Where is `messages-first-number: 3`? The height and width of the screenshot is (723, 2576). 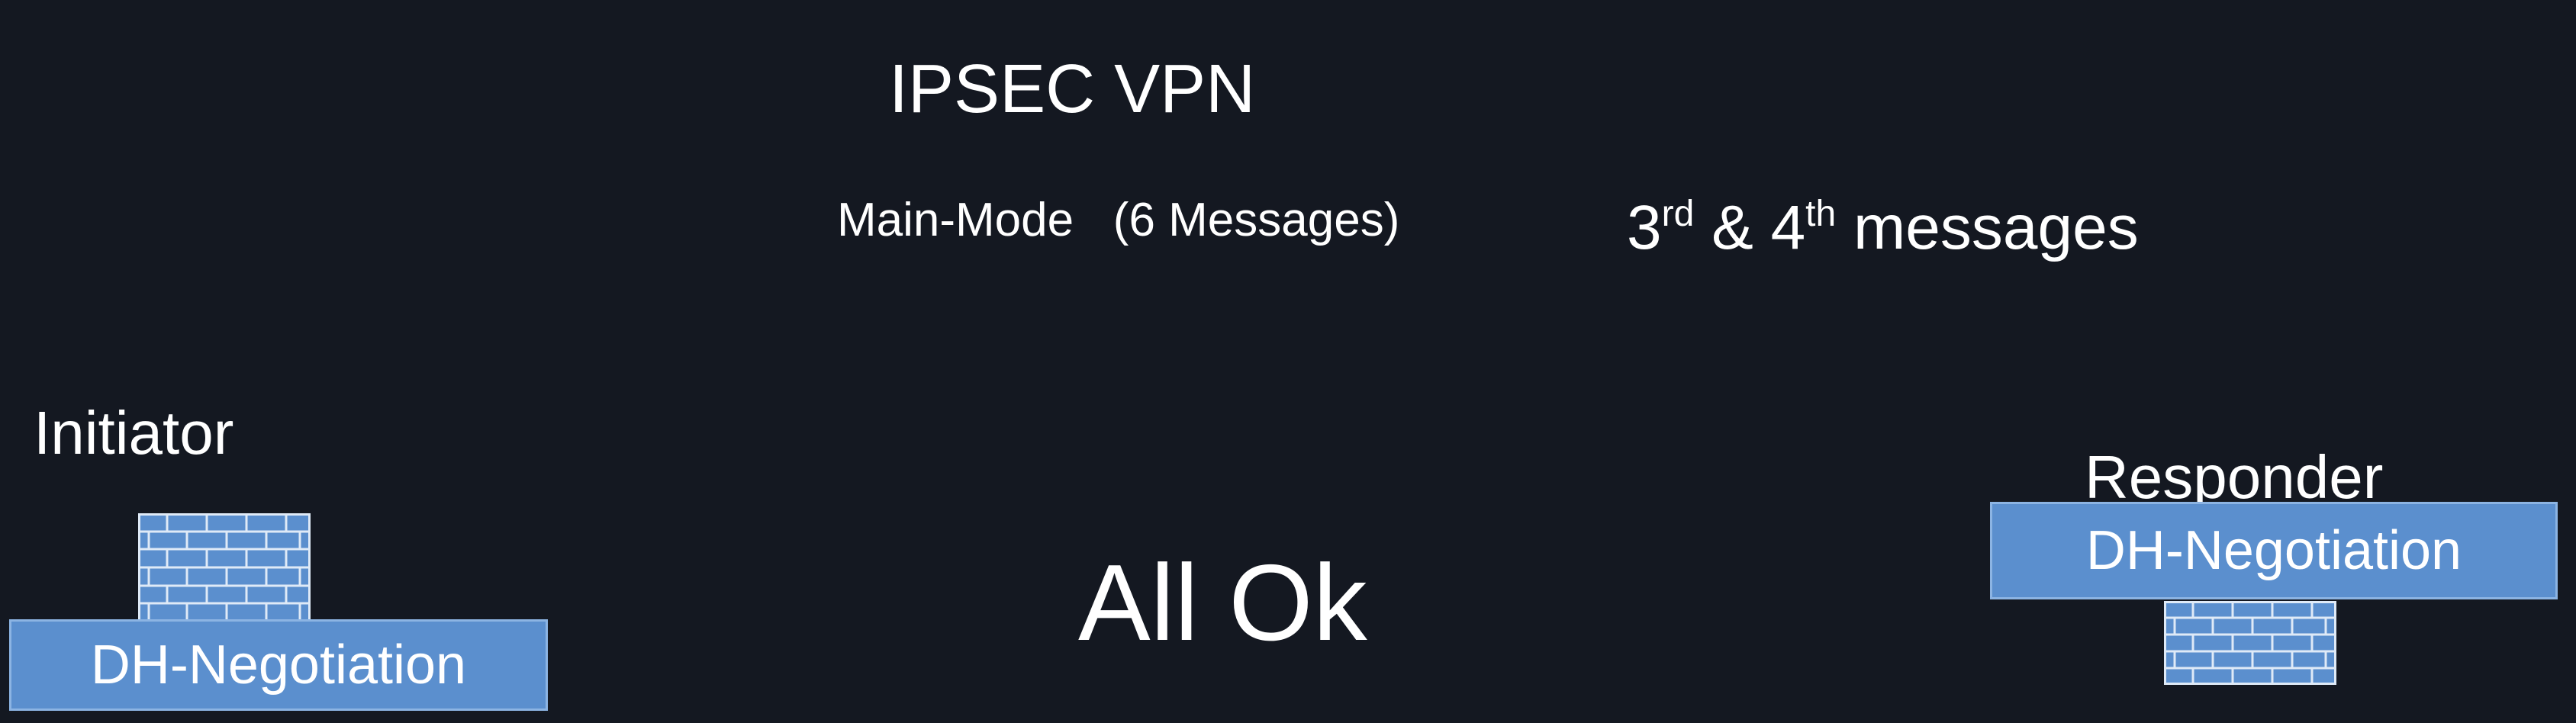 messages-first-number: 3 is located at coordinates (1644, 227).